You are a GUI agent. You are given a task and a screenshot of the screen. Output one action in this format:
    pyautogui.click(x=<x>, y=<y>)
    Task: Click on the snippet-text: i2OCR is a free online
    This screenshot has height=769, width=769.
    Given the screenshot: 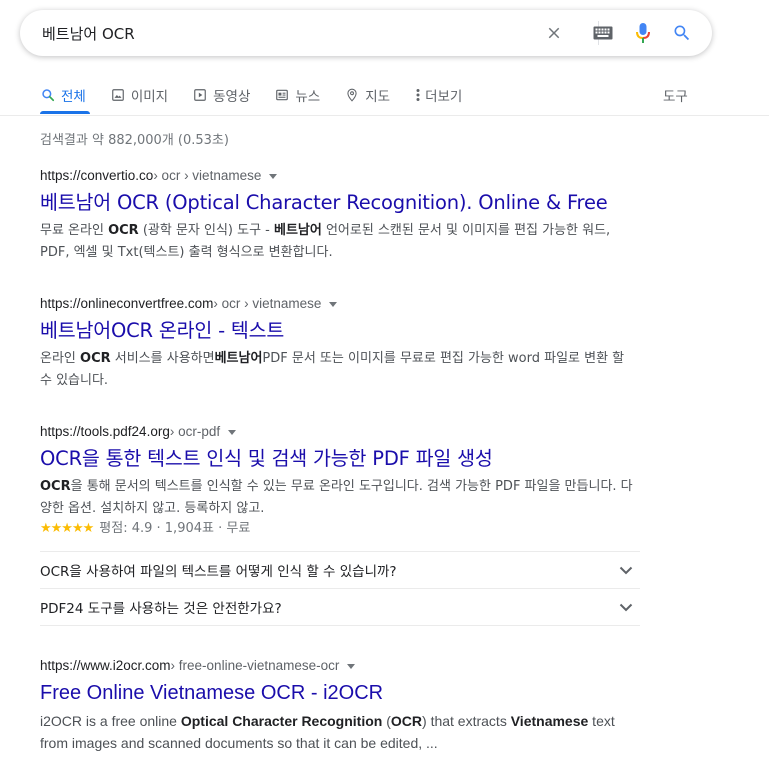 What is the action you would take?
    pyautogui.click(x=110, y=721)
    